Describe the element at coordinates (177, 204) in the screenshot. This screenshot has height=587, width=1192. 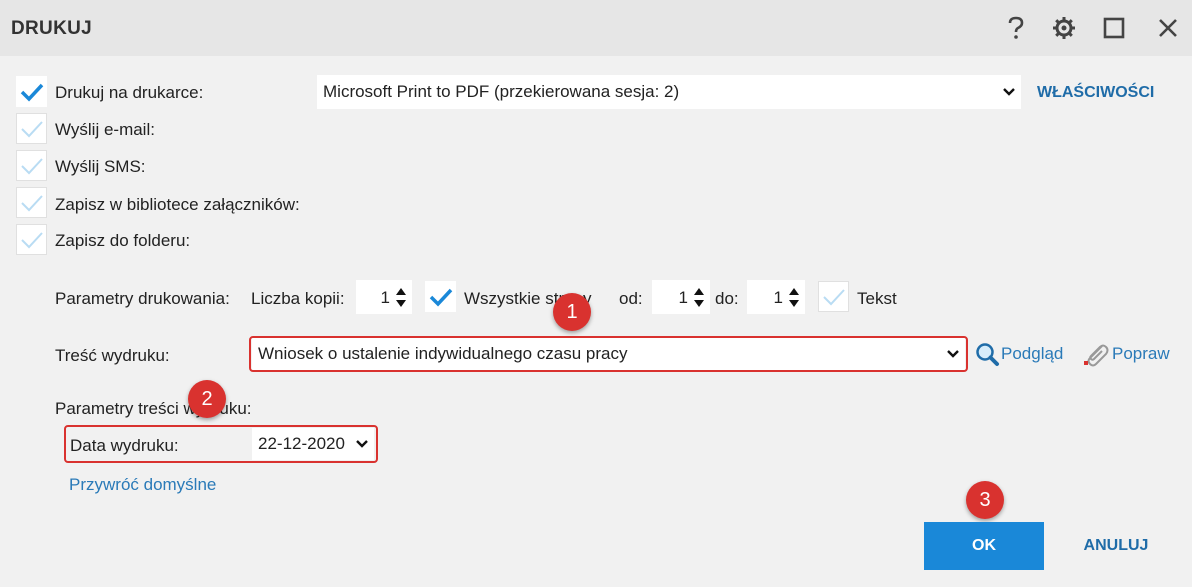
I see `save-library-label: Zapisz w bibliotece załączników:` at that location.